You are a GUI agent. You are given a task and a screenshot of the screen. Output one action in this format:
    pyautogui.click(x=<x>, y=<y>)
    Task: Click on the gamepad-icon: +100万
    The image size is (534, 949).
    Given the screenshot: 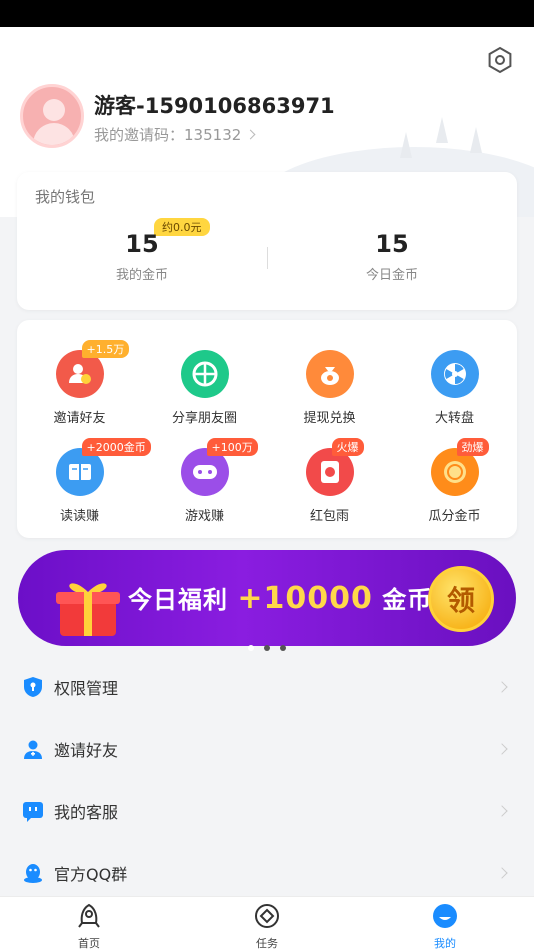 What is the action you would take?
    pyautogui.click(x=219, y=467)
    